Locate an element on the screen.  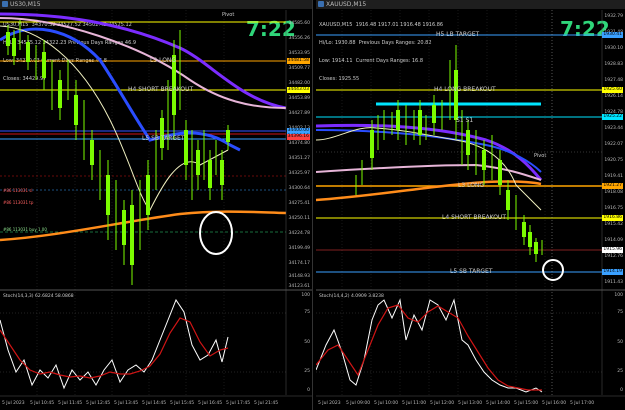
time-tick: 5 Jul 12:45 is located at coordinates (98, 403).